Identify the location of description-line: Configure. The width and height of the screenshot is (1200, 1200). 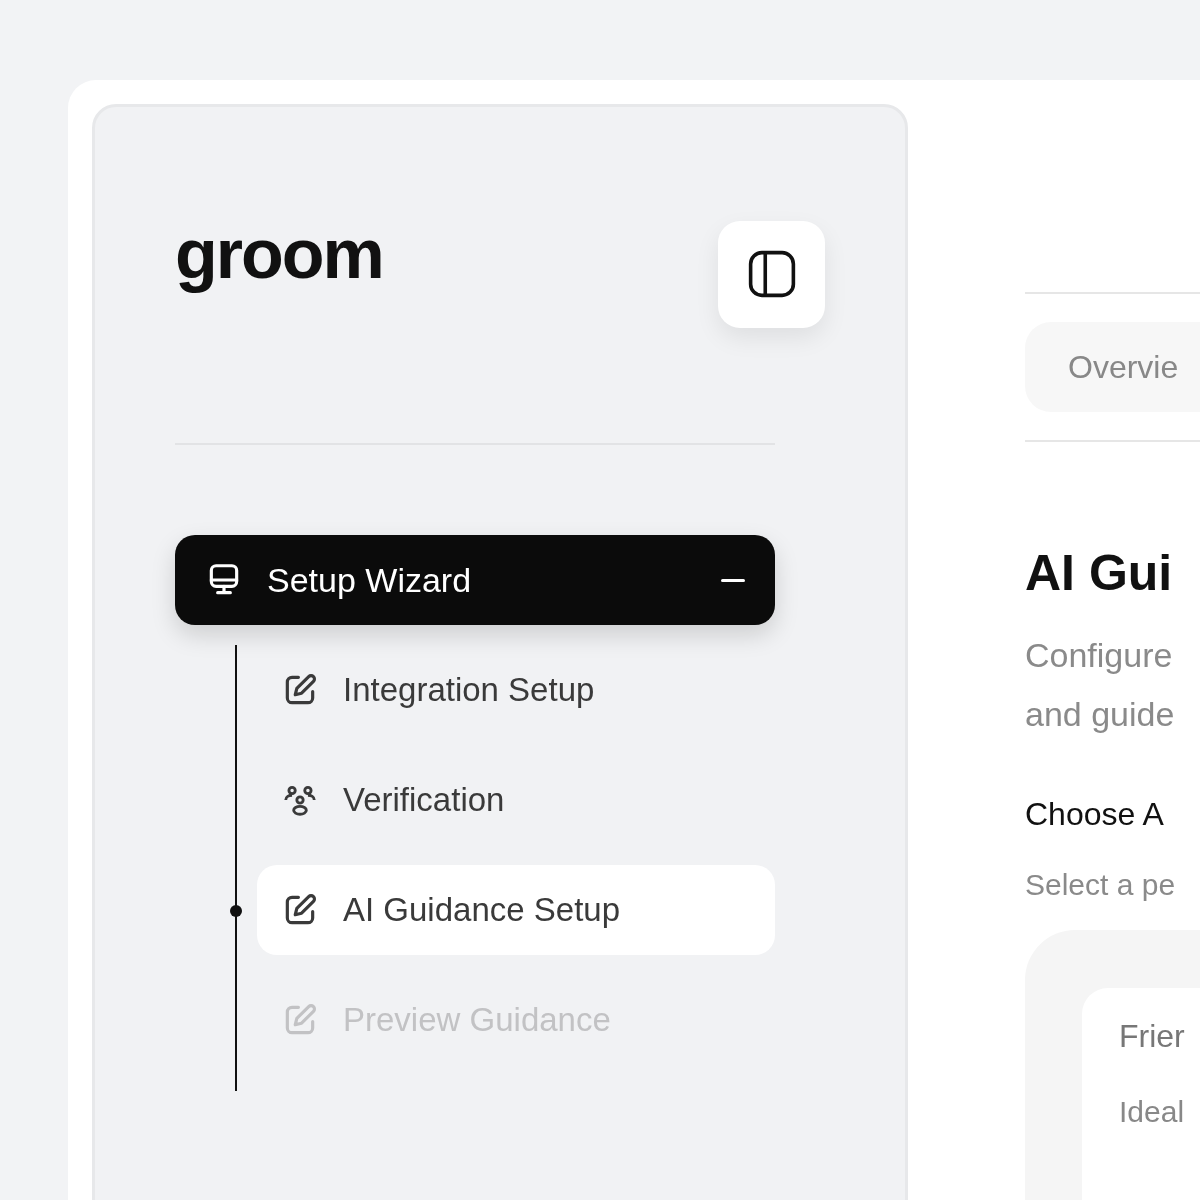
(1099, 655).